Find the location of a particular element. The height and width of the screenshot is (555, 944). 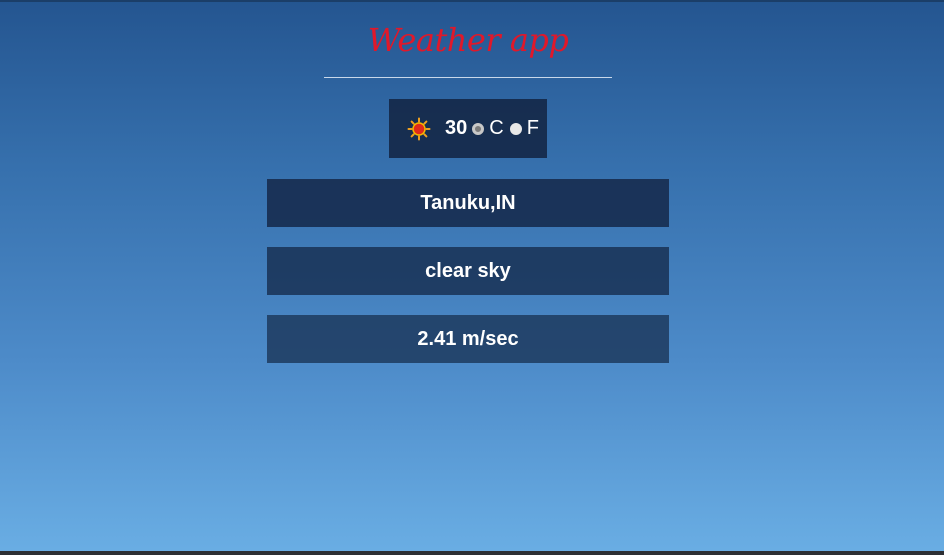

description-panel: clear sky is located at coordinates (468, 271).